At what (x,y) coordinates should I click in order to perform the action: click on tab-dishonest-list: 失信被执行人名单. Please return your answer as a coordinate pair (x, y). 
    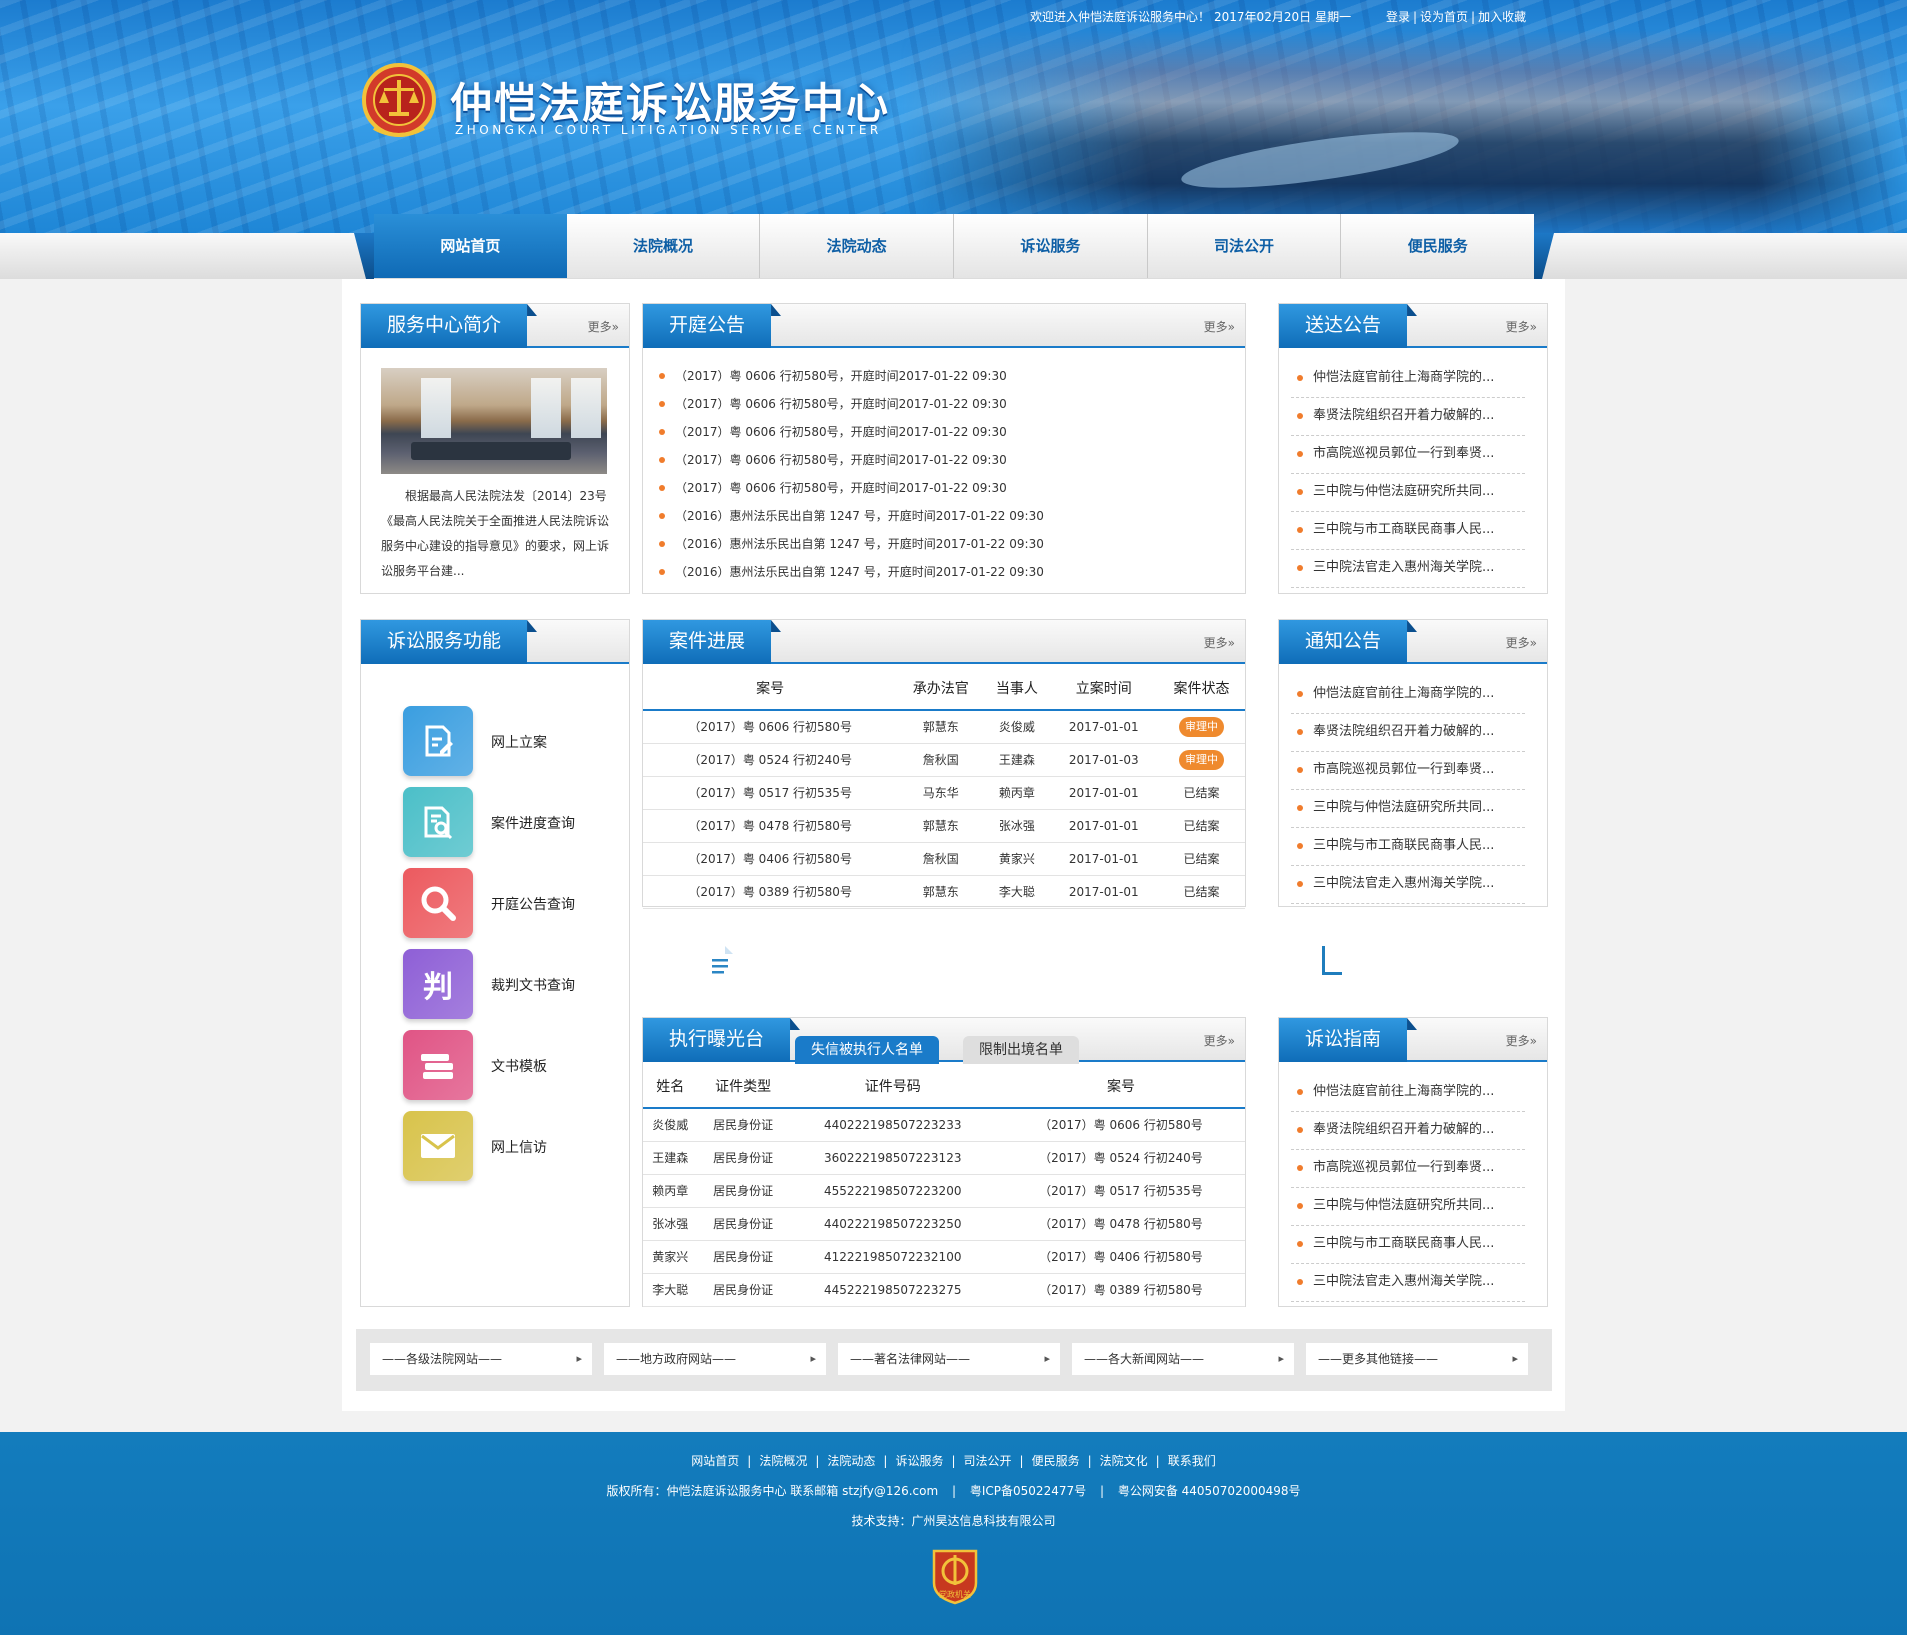
    Looking at the image, I should click on (867, 1050).